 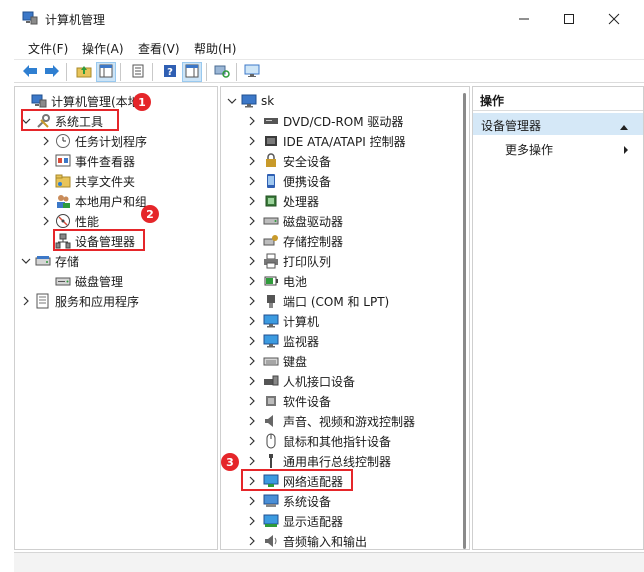 I want to click on device-category-label: IDE ATA/ATAPI 控制器, so click(x=344, y=141).